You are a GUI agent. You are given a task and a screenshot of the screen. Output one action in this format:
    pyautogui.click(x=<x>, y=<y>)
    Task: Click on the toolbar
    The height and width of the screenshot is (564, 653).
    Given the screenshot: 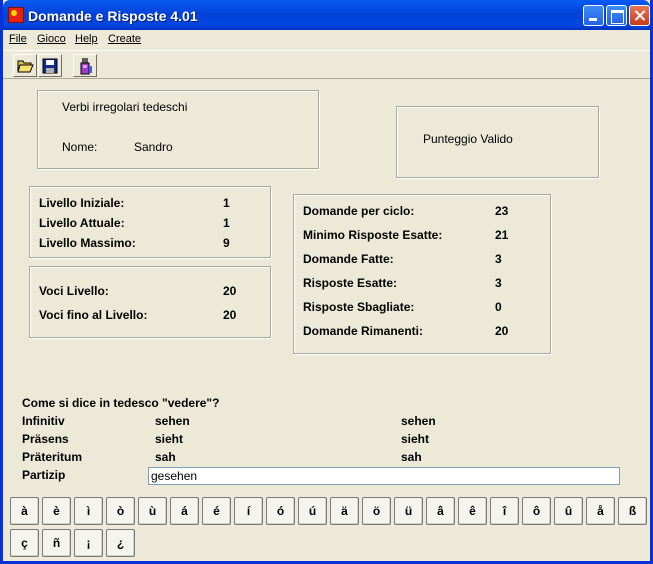 What is the action you would take?
    pyautogui.click(x=326, y=64)
    